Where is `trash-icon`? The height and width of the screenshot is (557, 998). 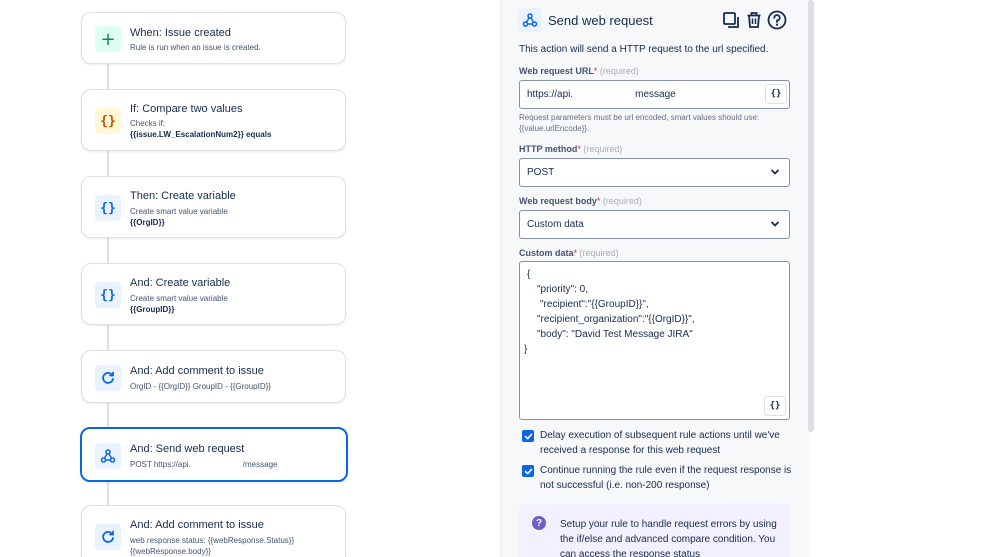
trash-icon is located at coordinates (754, 20).